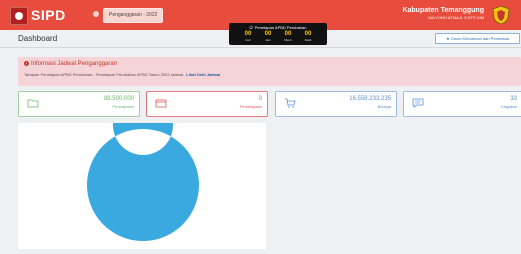  I want to click on kebutuhan-button: ★Omzo Kebutuhan dan Permintaa, so click(477, 38).